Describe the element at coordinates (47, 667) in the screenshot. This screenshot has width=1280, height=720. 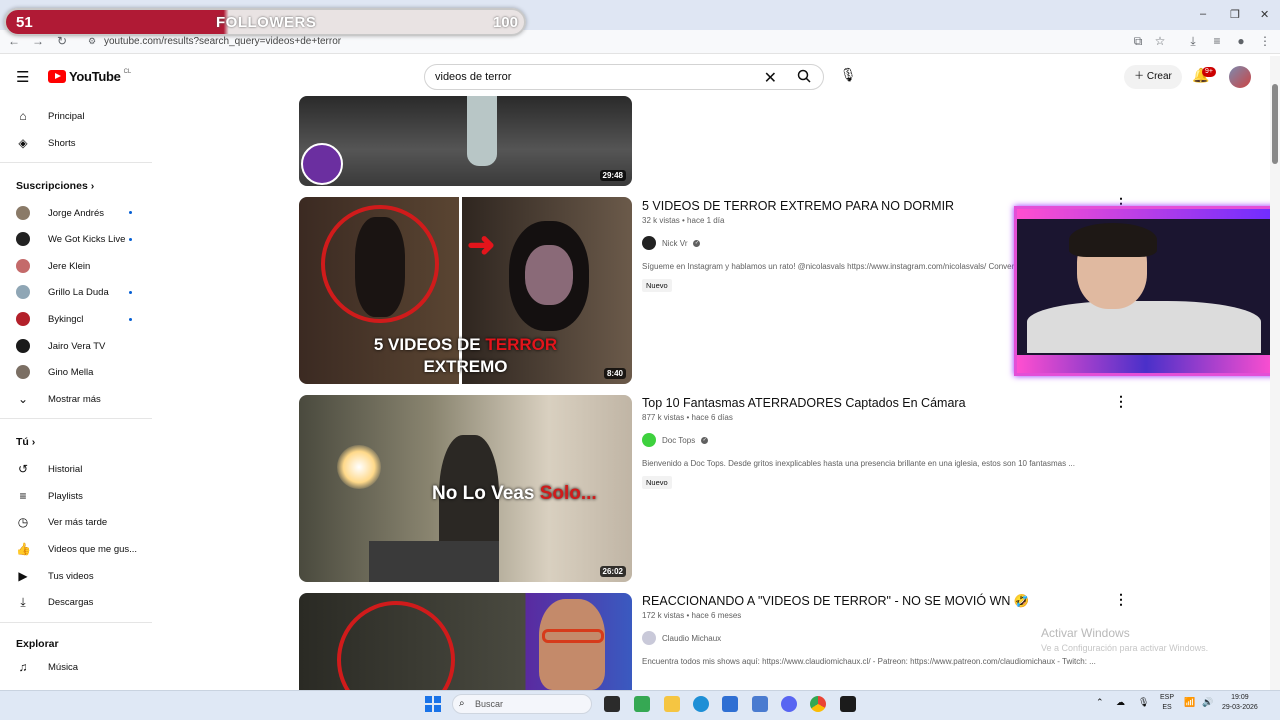
I see `sidebar-item-music: ♫ Música` at that location.